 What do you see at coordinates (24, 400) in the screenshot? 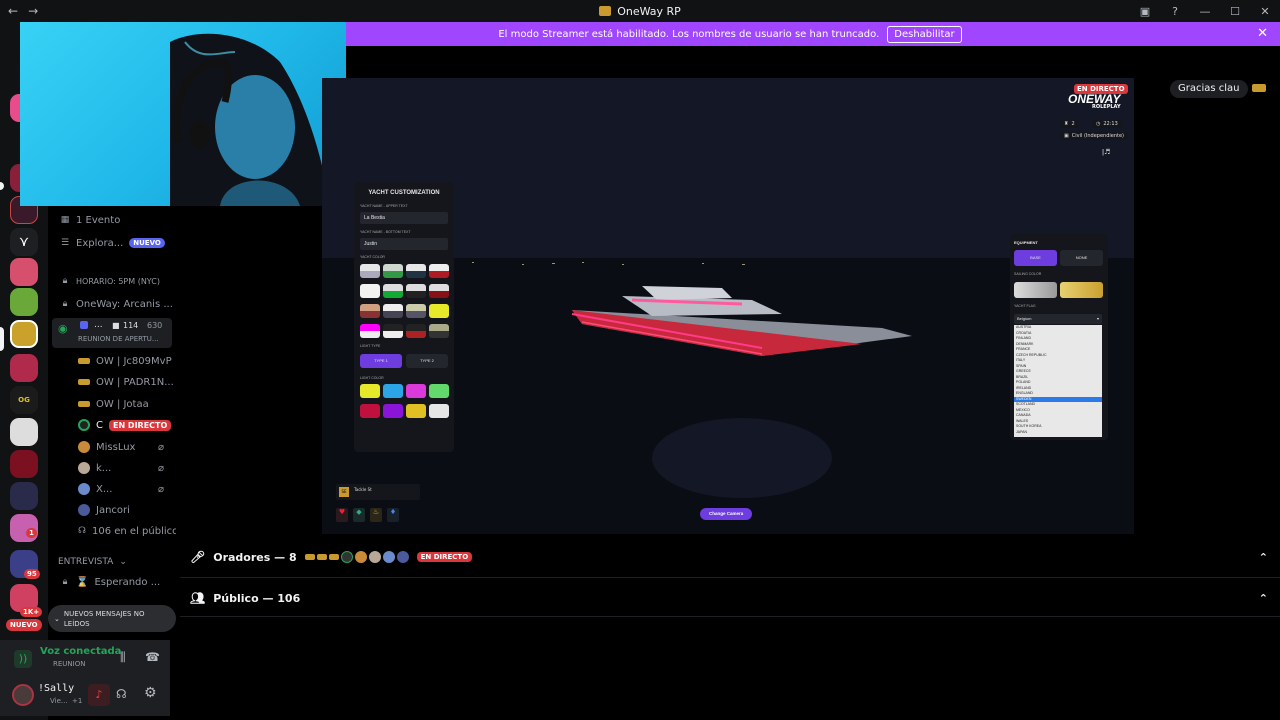
I see `server-icon: OG` at bounding box center [24, 400].